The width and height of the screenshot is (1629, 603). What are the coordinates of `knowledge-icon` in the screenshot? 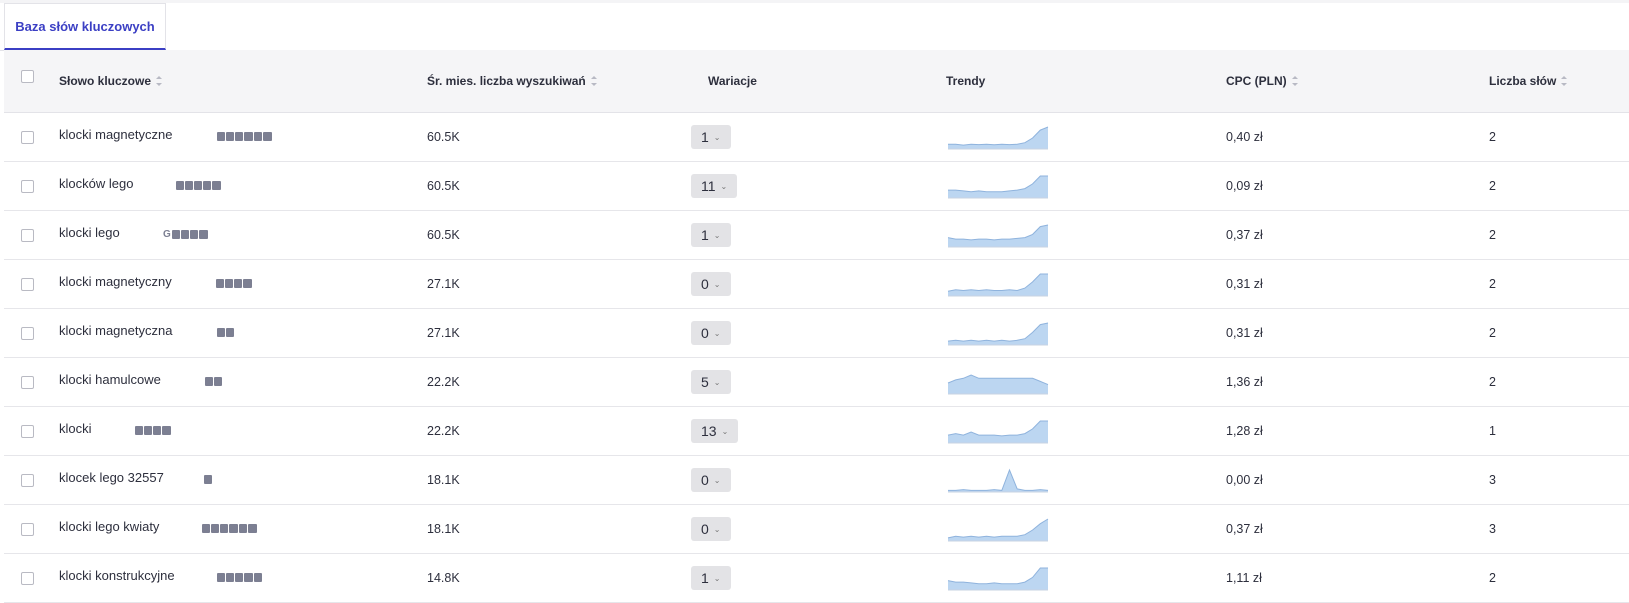 It's located at (247, 283).